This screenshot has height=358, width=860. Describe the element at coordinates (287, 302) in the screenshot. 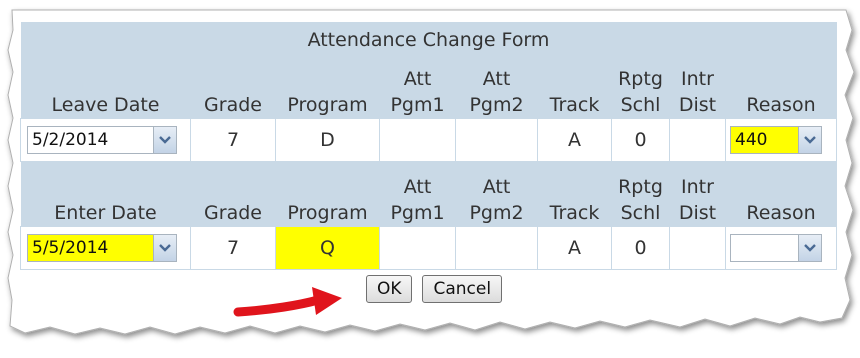

I see `red-arrow-icon` at that location.